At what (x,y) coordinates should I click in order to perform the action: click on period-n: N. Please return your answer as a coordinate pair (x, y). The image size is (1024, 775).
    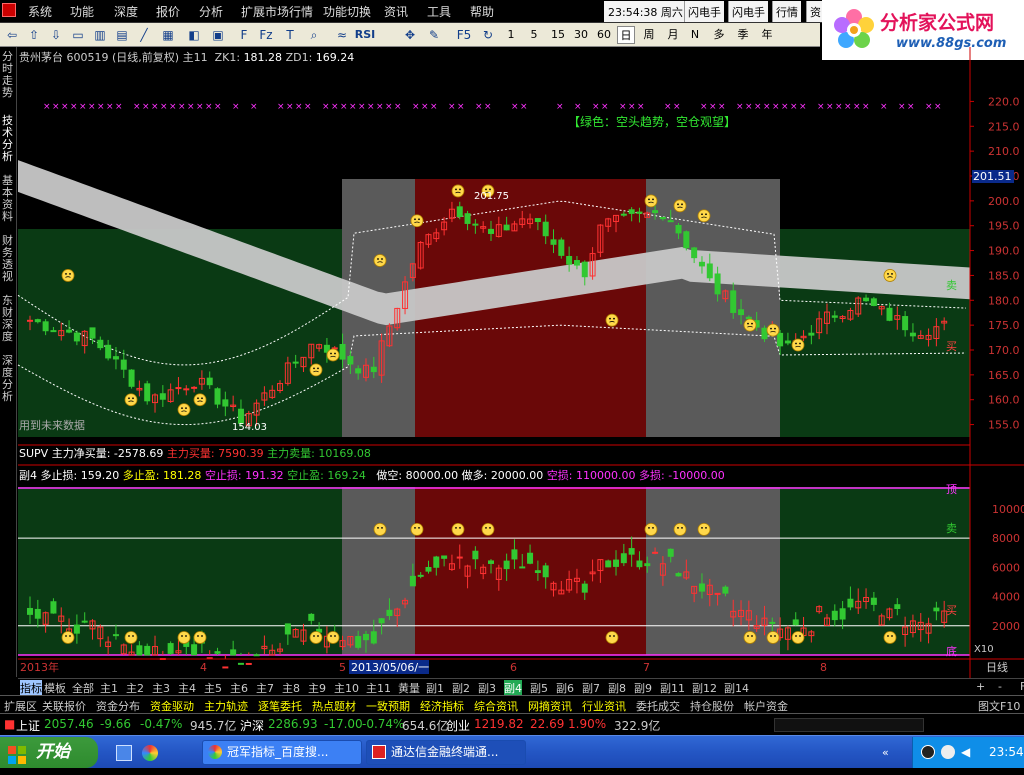
    Looking at the image, I should click on (695, 35).